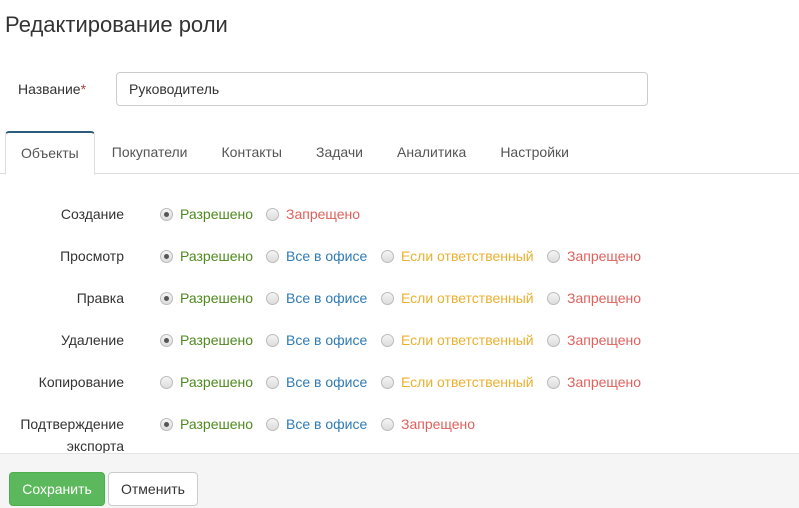  What do you see at coordinates (92, 340) in the screenshot?
I see `permission-label: Удаление` at bounding box center [92, 340].